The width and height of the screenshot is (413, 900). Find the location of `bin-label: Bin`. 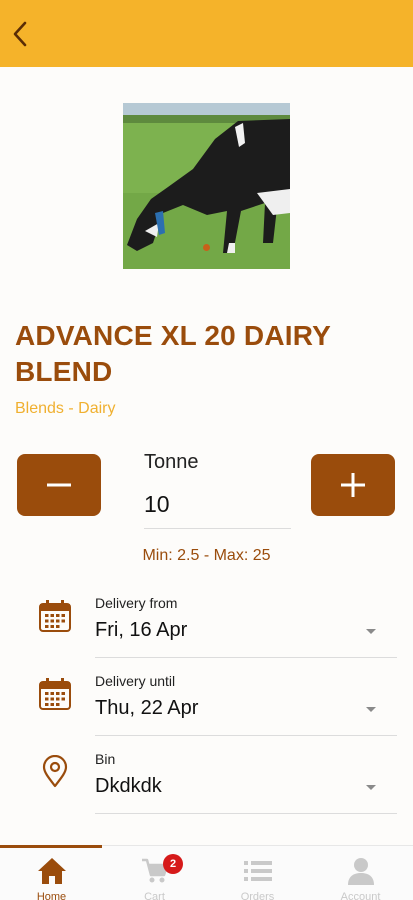

bin-label: Bin is located at coordinates (105, 759).